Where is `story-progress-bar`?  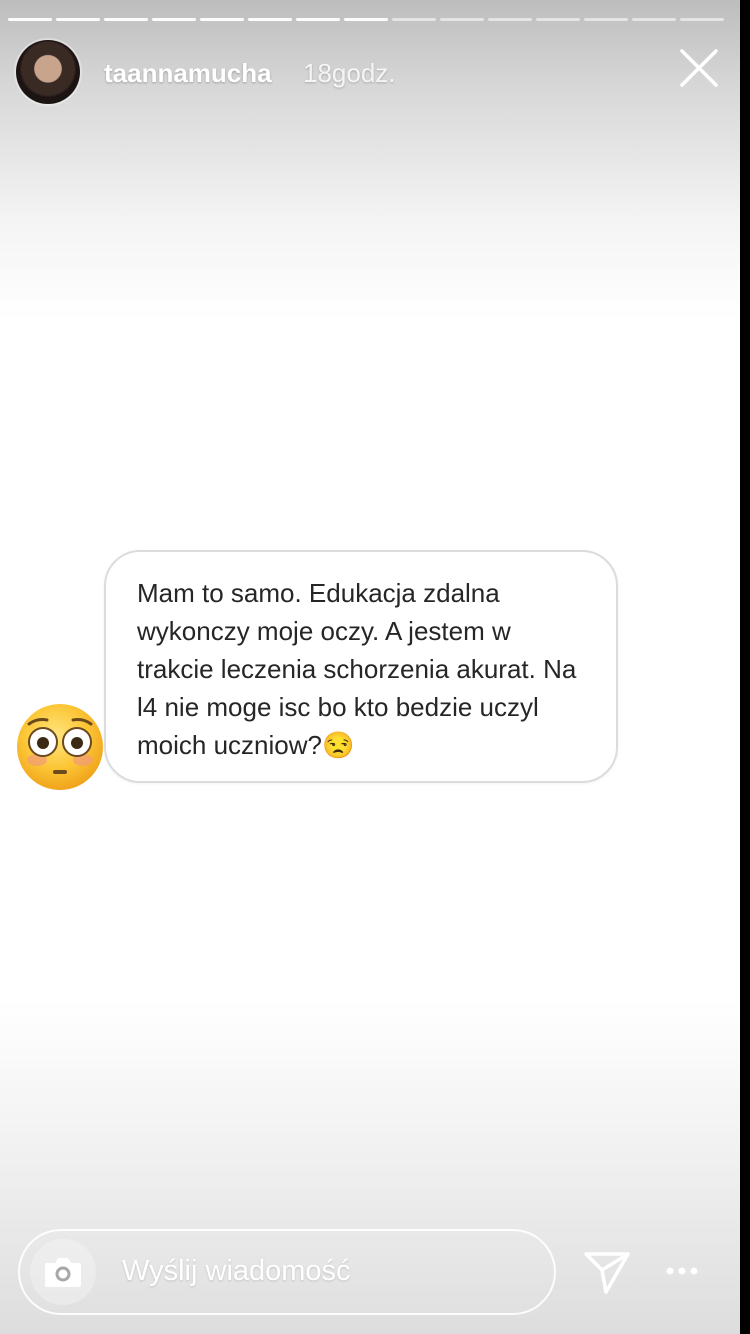 story-progress-bar is located at coordinates (366, 20).